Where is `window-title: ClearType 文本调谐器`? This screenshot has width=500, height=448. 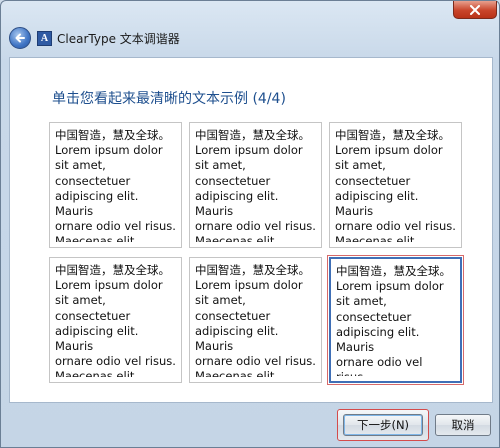
window-title: ClearType 文本调谐器 is located at coordinates (118, 39).